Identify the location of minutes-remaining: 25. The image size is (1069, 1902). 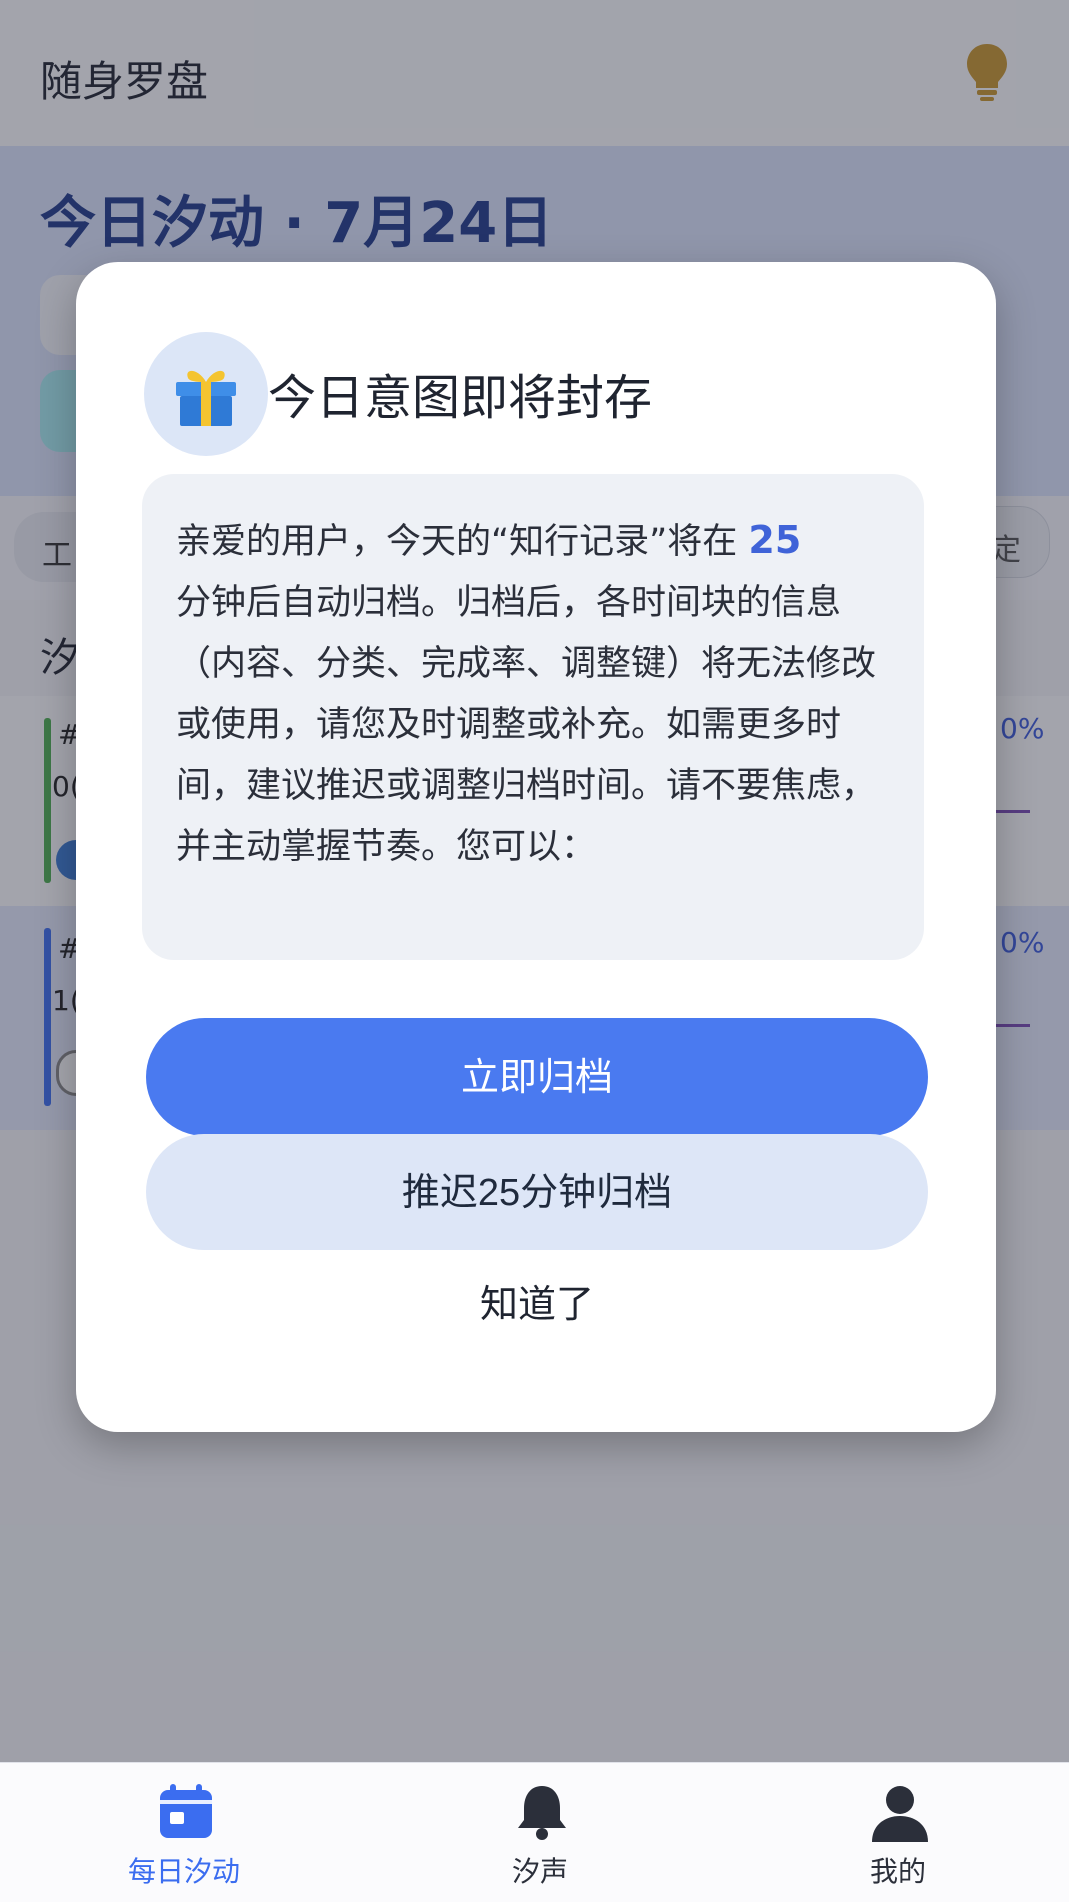
(775, 540).